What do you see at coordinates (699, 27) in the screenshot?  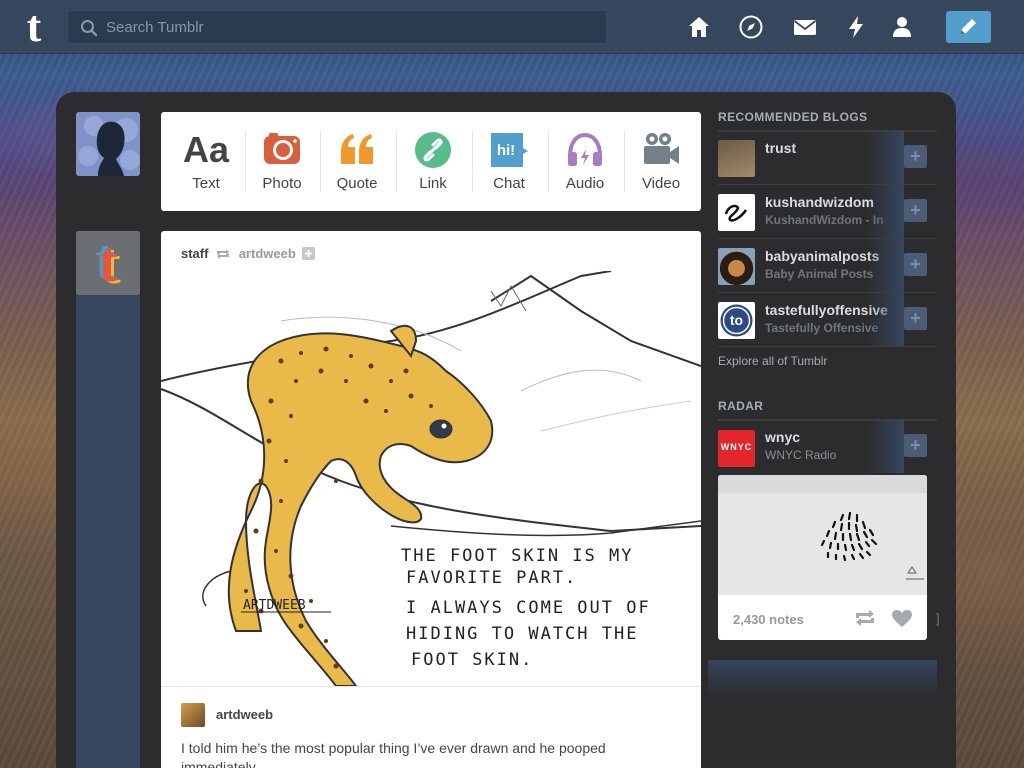 I see `home-icon` at bounding box center [699, 27].